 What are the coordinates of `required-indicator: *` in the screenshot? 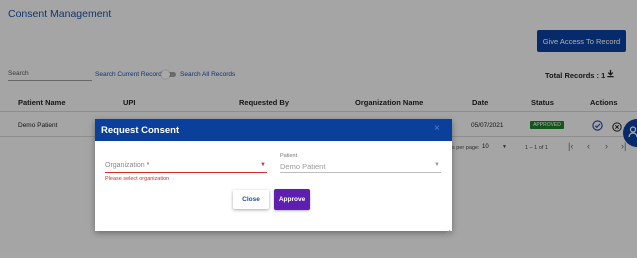 It's located at (148, 165).